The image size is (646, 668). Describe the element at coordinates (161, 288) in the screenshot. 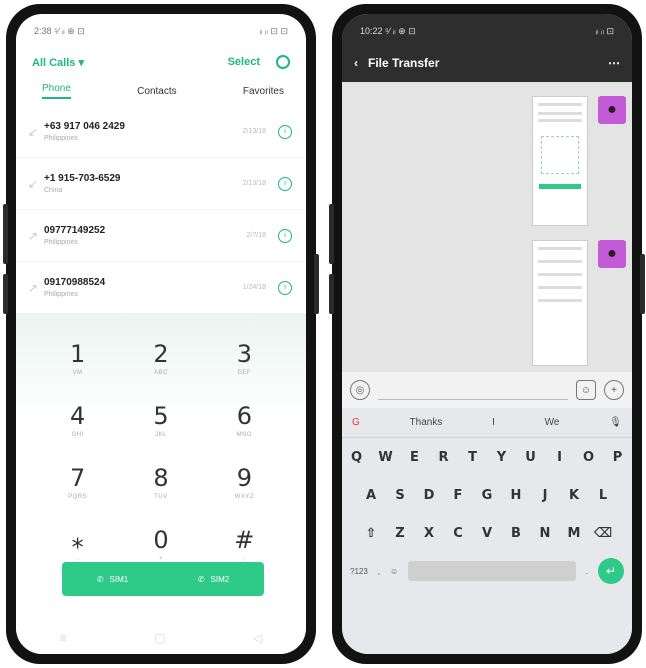

I see `call-log-row: ↗ 09170988524 Philippines 1/24/18 i` at that location.